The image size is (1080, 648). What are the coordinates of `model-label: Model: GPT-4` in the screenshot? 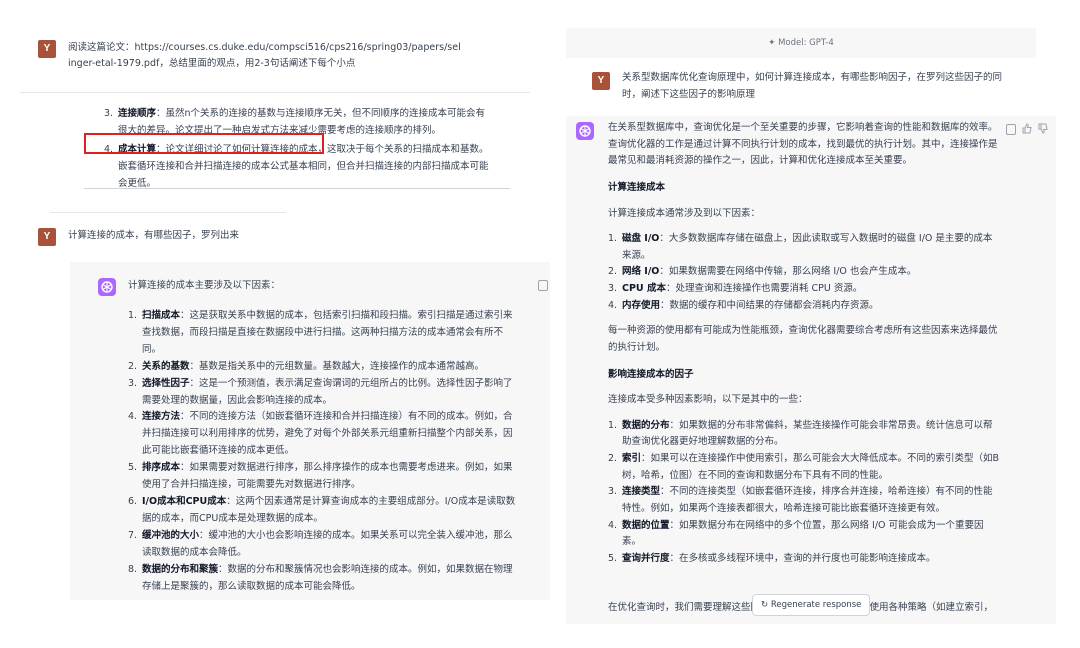 It's located at (806, 43).